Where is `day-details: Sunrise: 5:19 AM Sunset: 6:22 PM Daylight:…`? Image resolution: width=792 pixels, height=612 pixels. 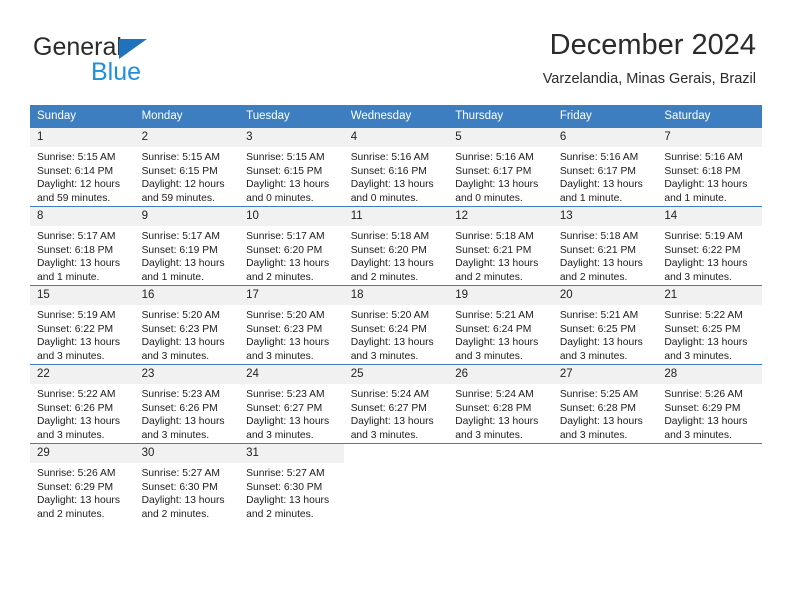
day-details: Sunrise: 5:19 AM Sunset: 6:22 PM Daylight:… is located at coordinates (82, 334).